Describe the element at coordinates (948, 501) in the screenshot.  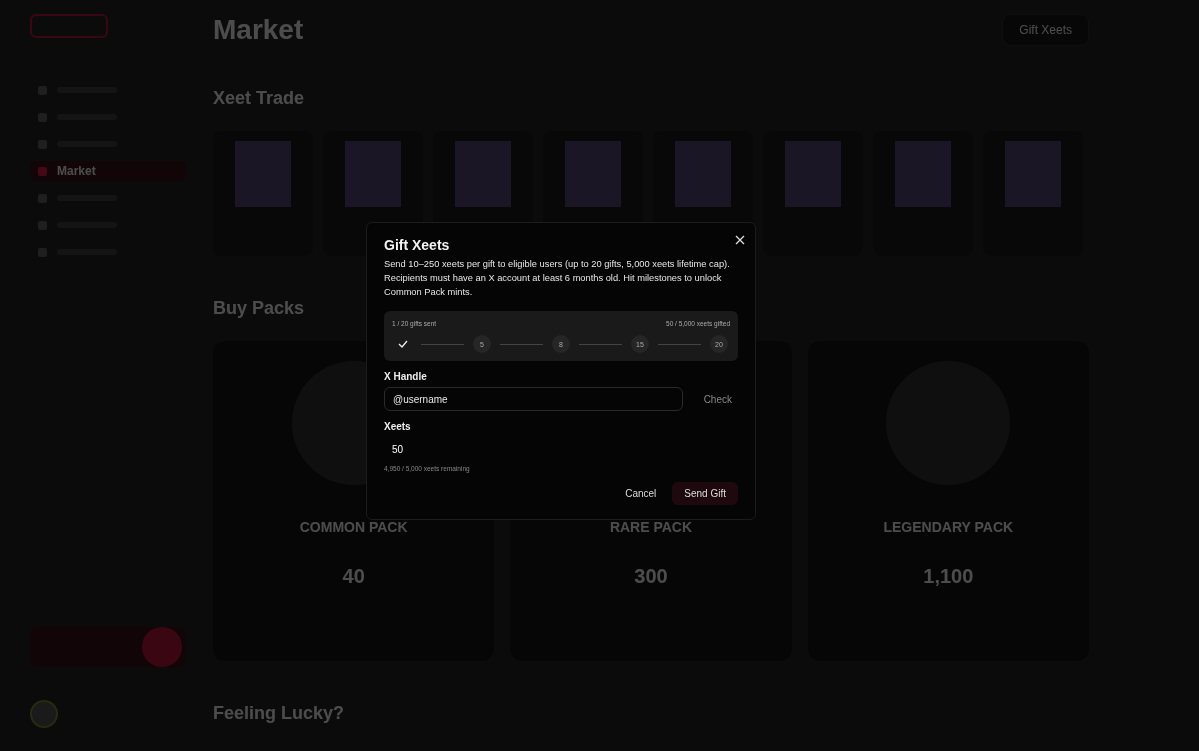
I see `pack-card: LEGENDARY PACK 1,100` at that location.